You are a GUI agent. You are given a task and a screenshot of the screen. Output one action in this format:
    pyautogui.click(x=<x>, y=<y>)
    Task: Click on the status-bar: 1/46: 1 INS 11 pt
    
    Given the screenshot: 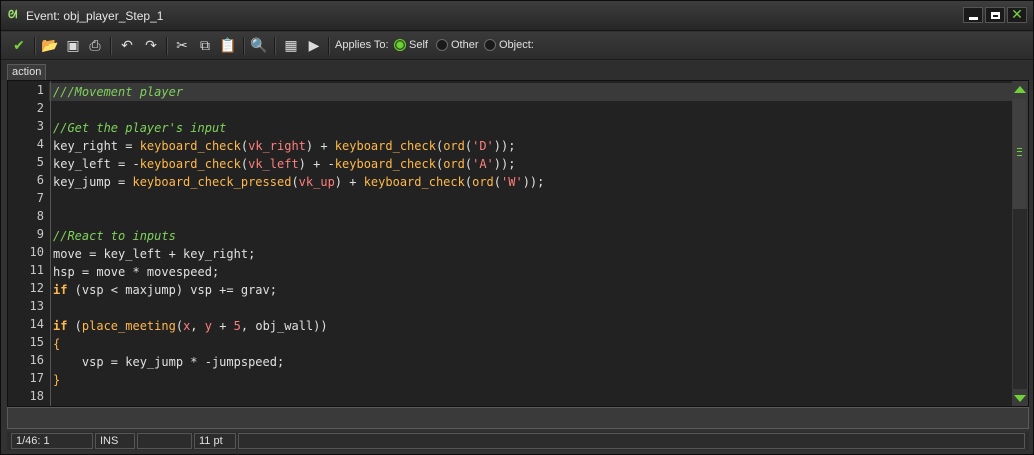 What is the action you would take?
    pyautogui.click(x=518, y=441)
    